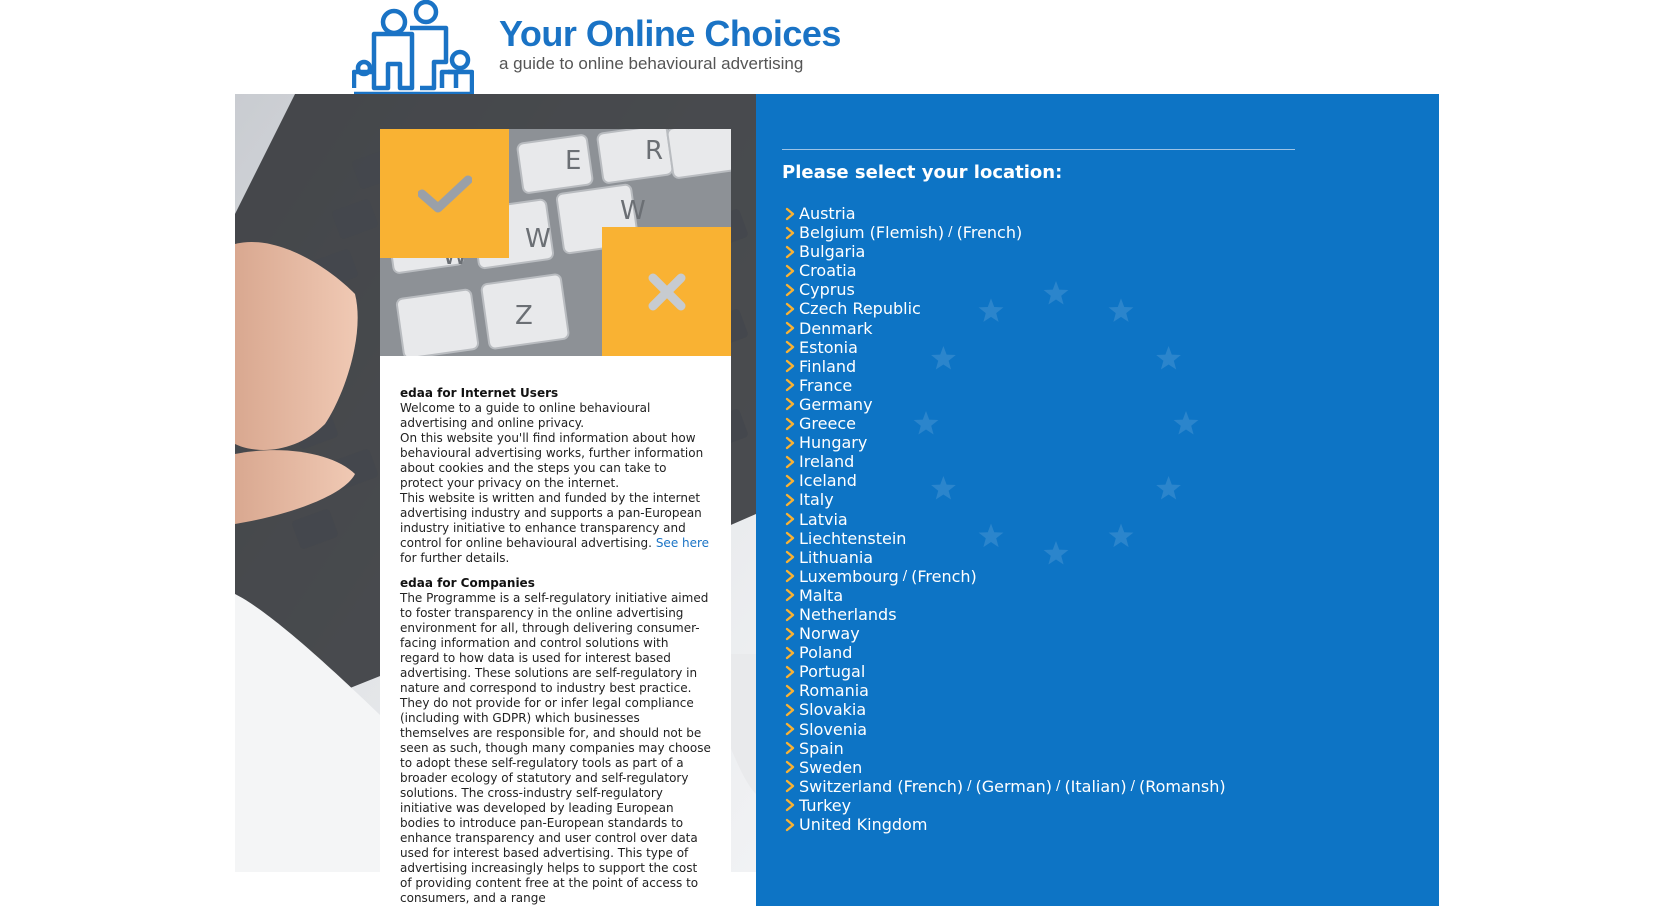 The height and width of the screenshot is (906, 1668). I want to click on country-item: Estonia, so click(1004, 347).